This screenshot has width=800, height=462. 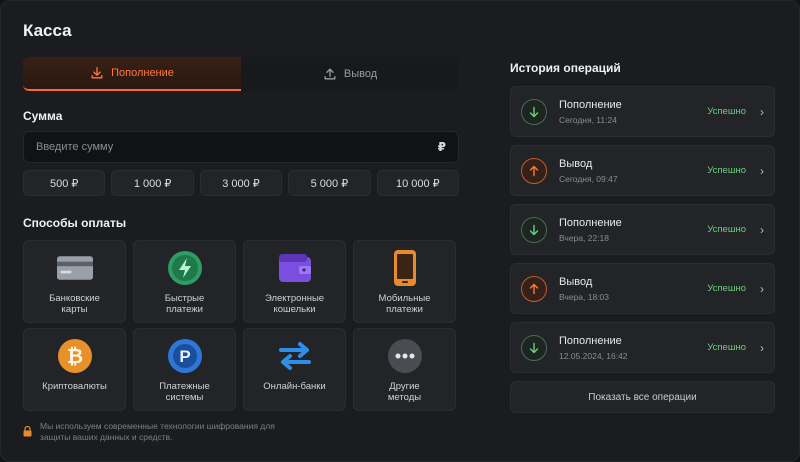 What do you see at coordinates (584, 296) in the screenshot?
I see `operation-date: Вчера, 18:03` at bounding box center [584, 296].